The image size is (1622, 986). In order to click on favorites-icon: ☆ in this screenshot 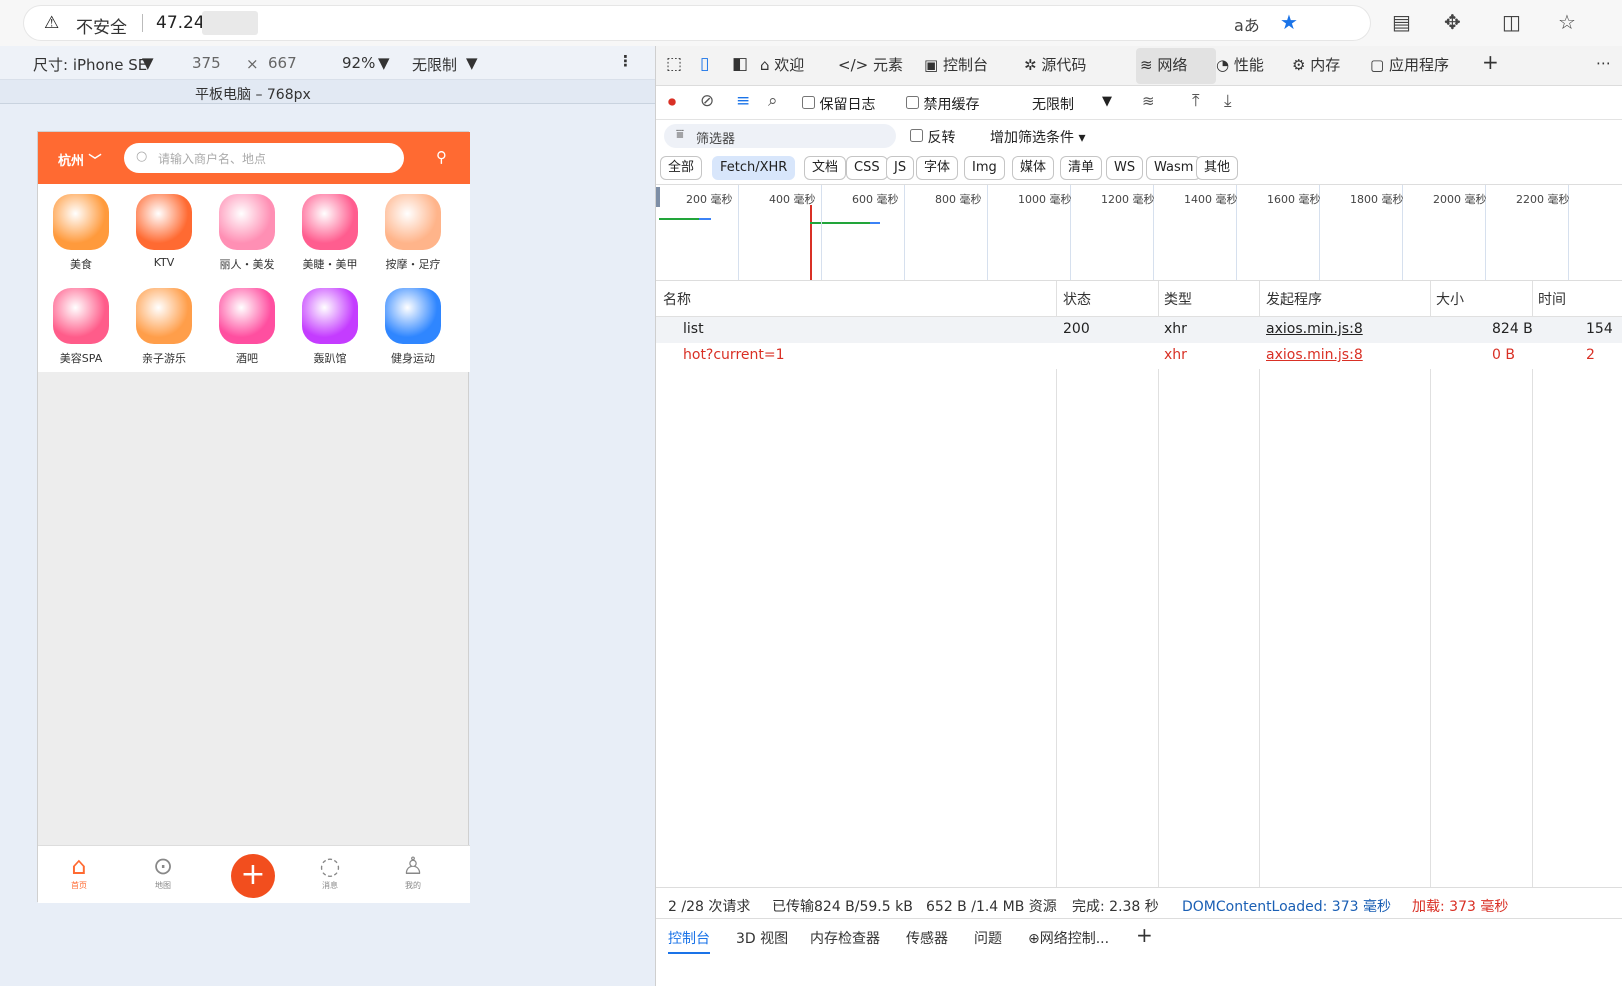, I will do `click(1567, 22)`.